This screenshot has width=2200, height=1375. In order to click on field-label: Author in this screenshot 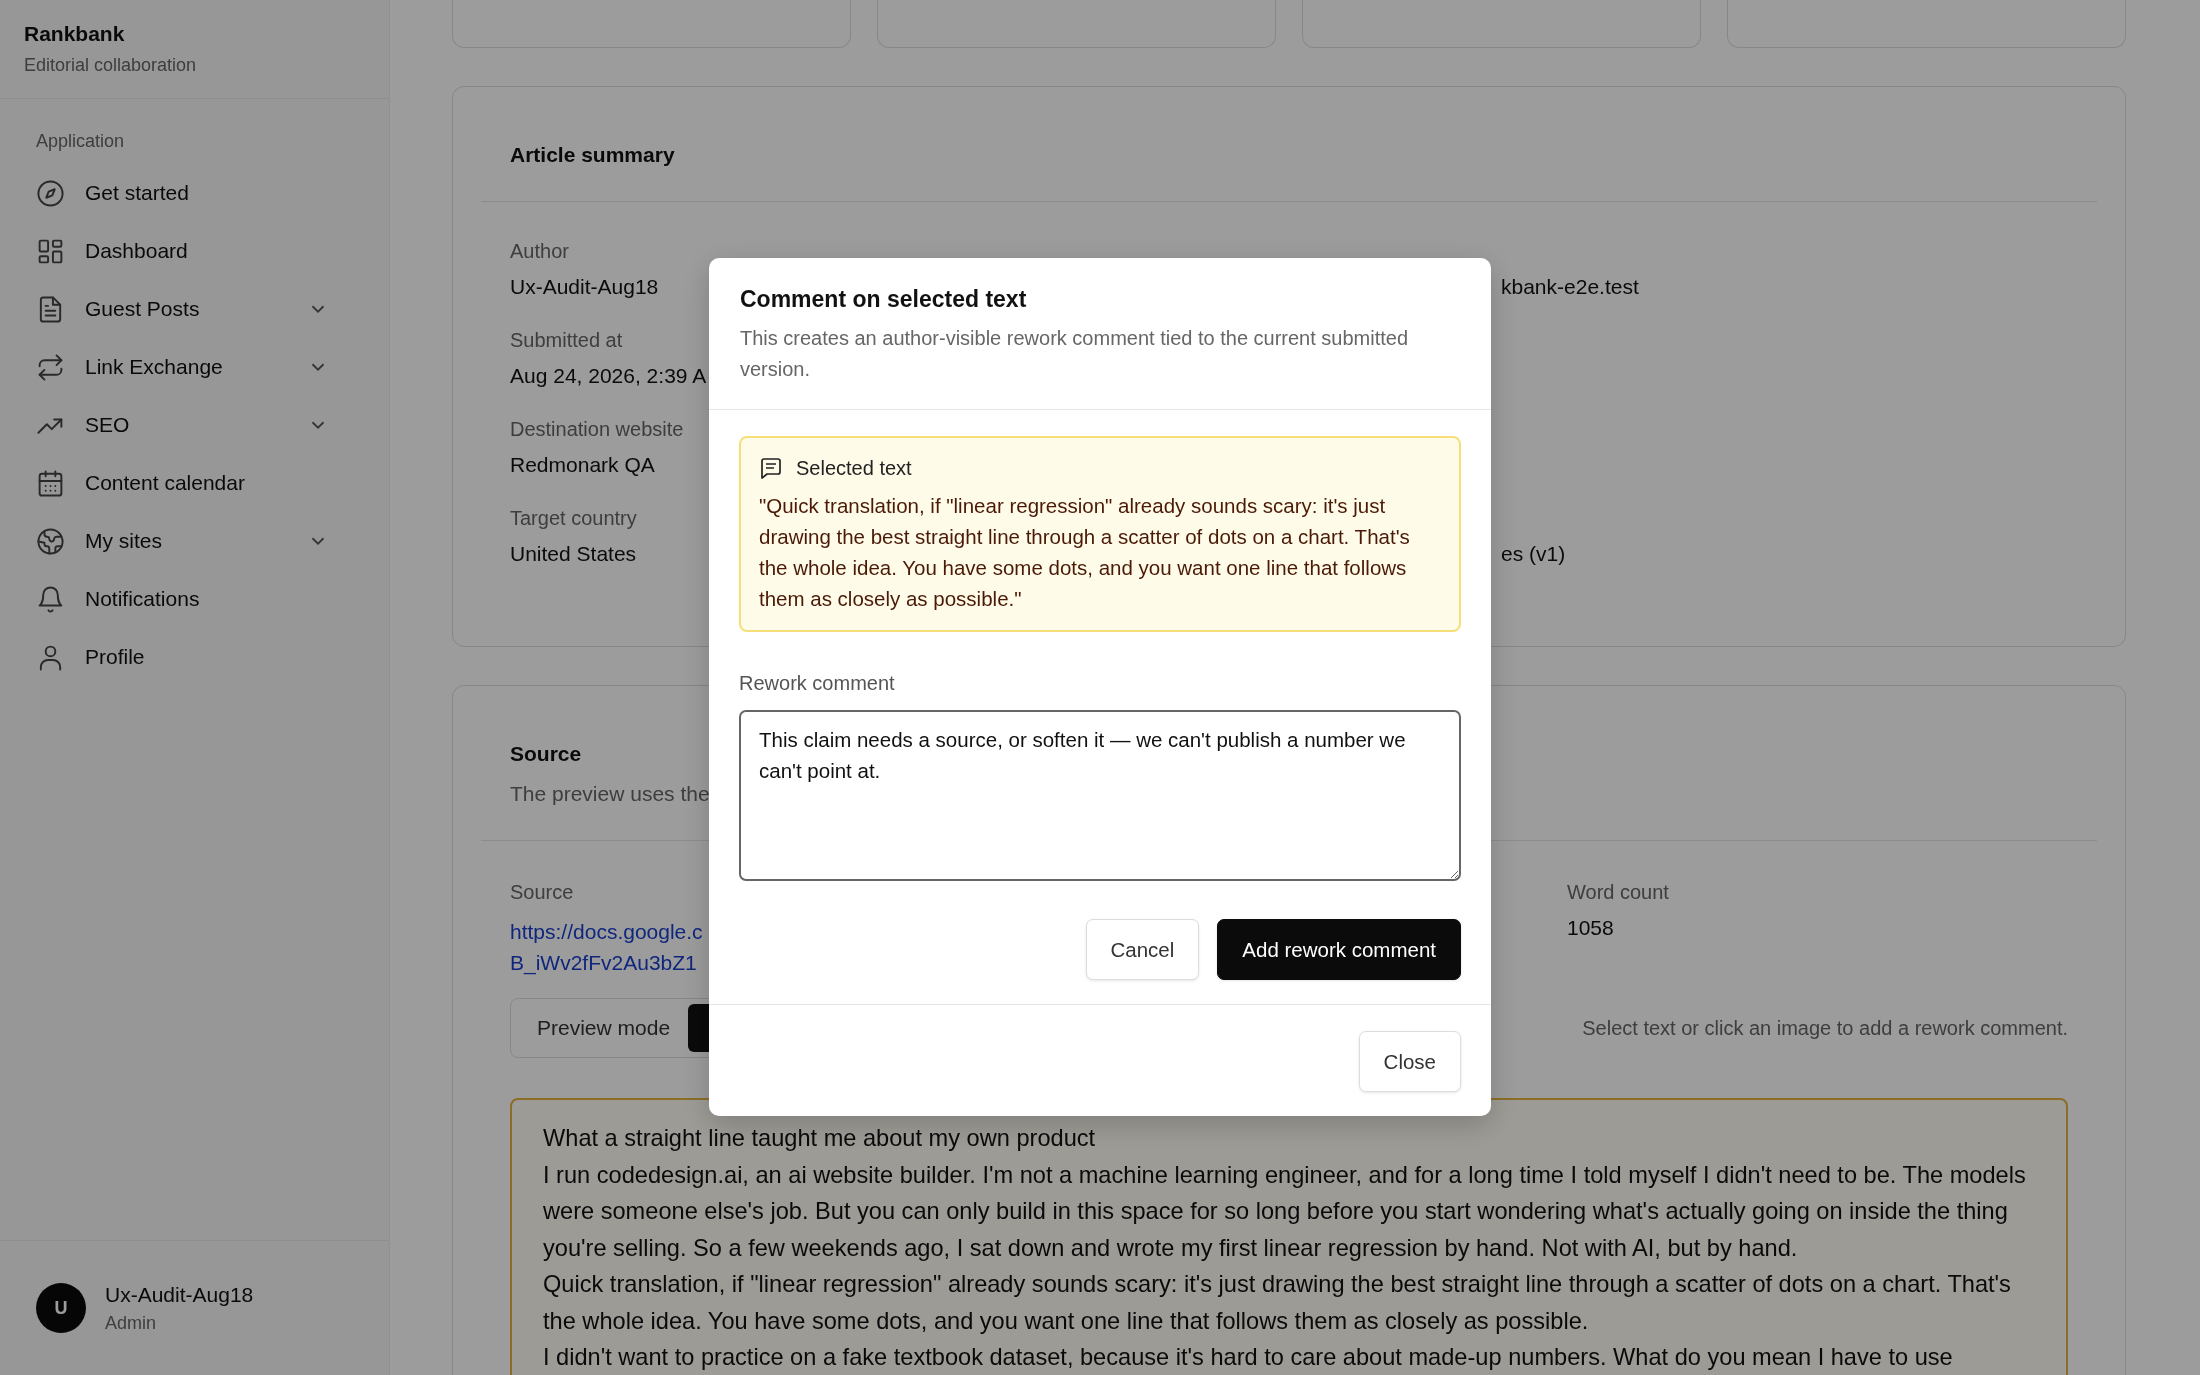, I will do `click(539, 251)`.